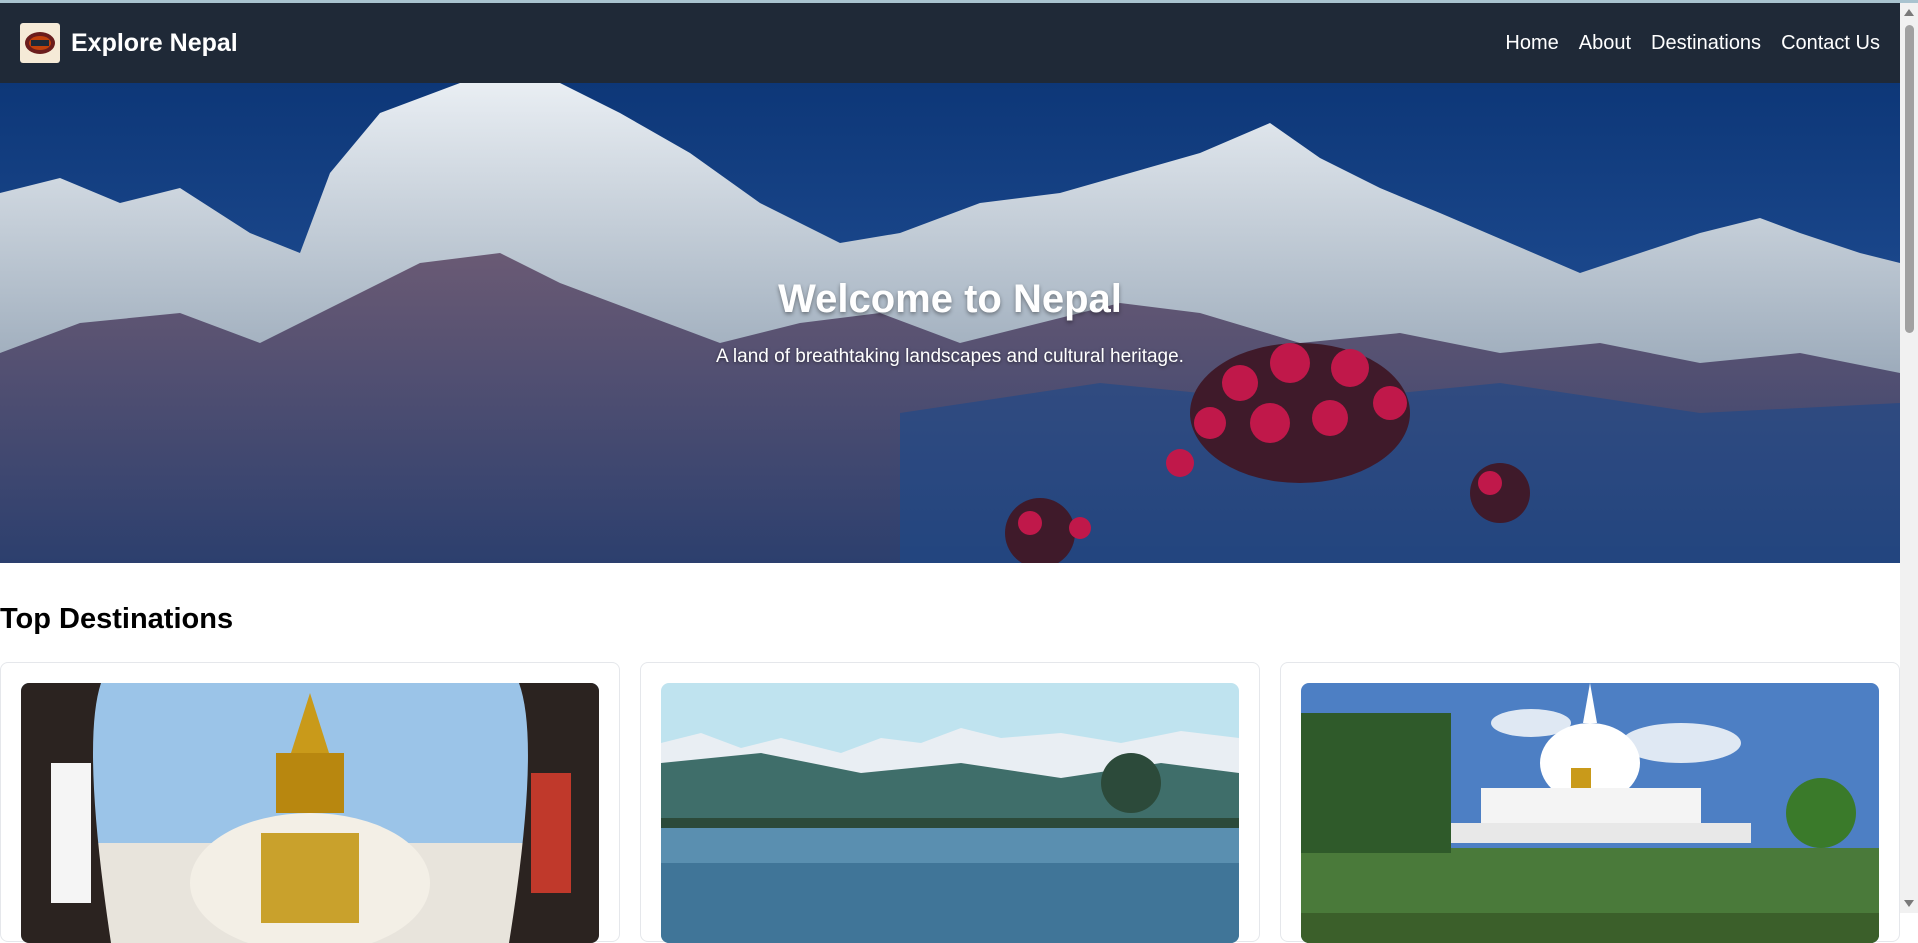  Describe the element at coordinates (1706, 43) in the screenshot. I see `nav-destinations-link: Destinations` at that location.